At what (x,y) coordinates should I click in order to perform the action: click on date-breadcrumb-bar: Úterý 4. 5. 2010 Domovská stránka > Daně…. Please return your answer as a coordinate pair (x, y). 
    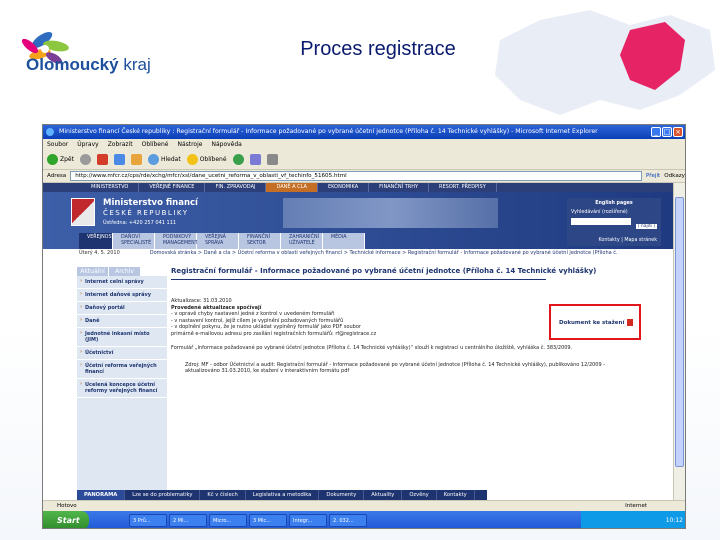
    Looking at the image, I should click on (359, 253).